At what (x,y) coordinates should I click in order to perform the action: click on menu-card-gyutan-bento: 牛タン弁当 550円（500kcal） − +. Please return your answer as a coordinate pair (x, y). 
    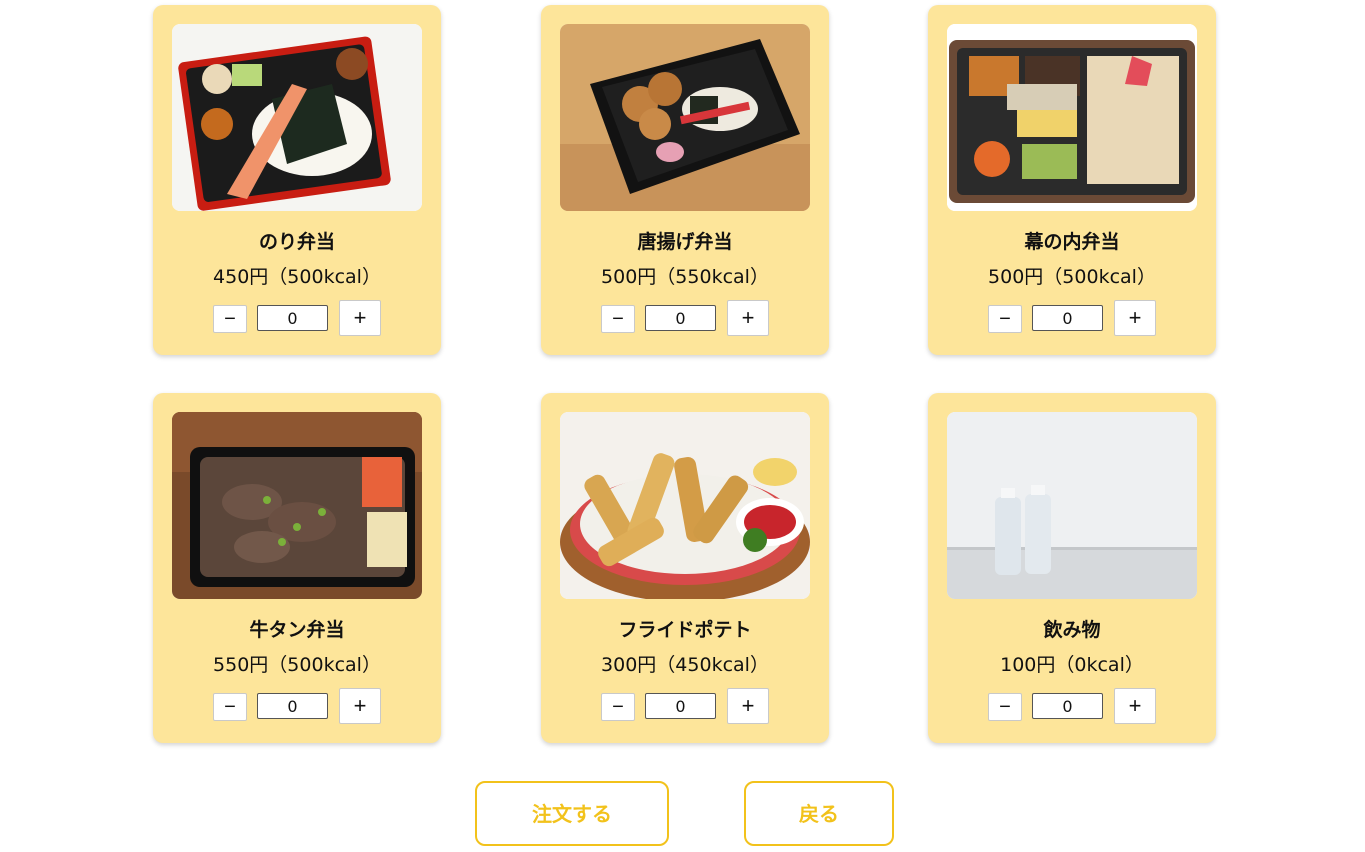
    Looking at the image, I should click on (297, 568).